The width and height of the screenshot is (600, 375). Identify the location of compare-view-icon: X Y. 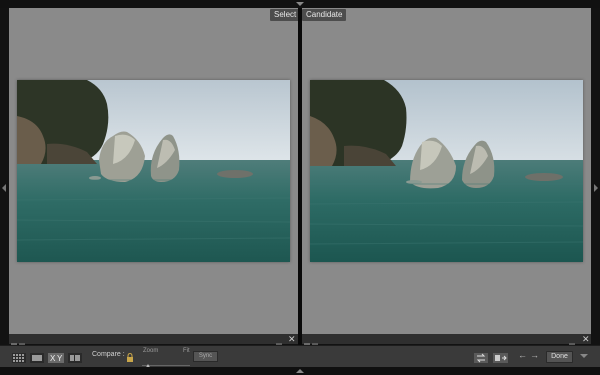
(56, 356).